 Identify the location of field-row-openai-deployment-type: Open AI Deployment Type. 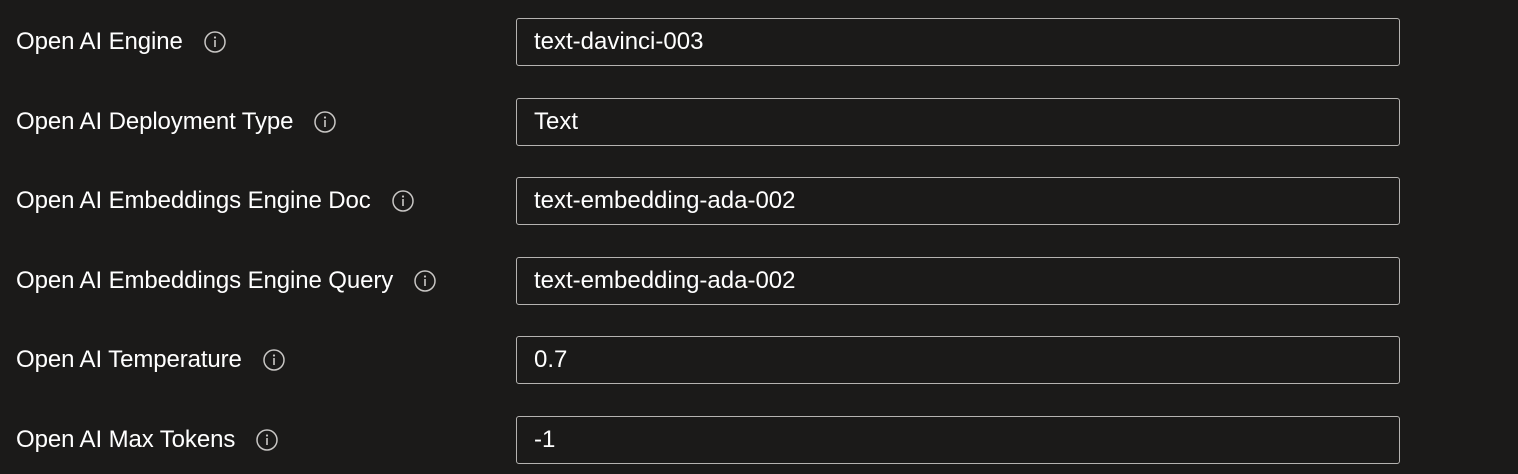
(759, 122).